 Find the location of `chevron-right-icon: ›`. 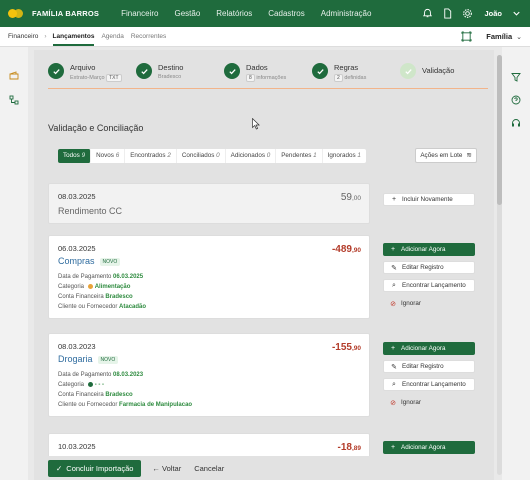

chevron-right-icon: › is located at coordinates (45, 36).